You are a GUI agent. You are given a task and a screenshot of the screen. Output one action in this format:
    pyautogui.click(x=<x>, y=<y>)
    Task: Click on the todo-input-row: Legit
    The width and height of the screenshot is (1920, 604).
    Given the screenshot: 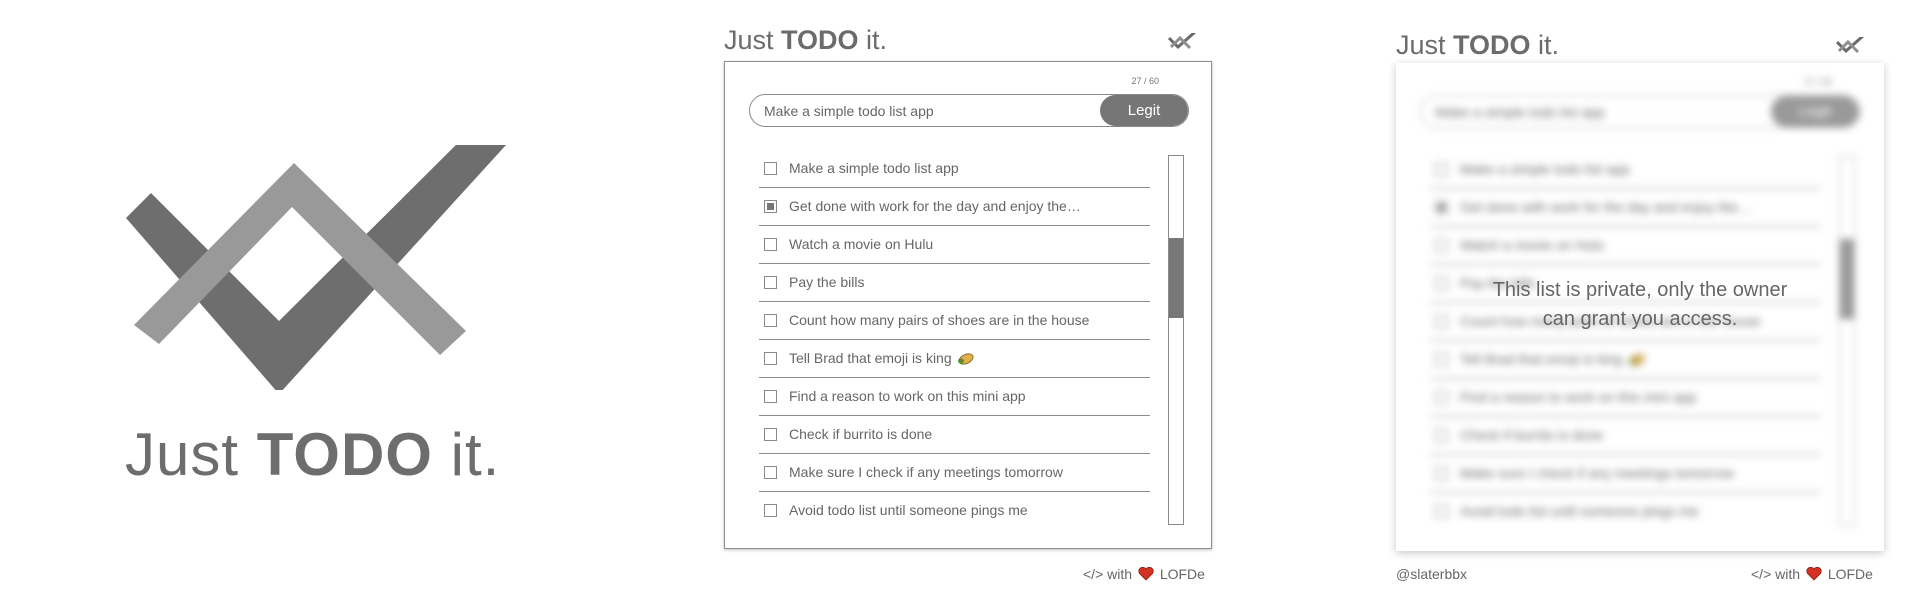 What is the action you would take?
    pyautogui.click(x=969, y=110)
    